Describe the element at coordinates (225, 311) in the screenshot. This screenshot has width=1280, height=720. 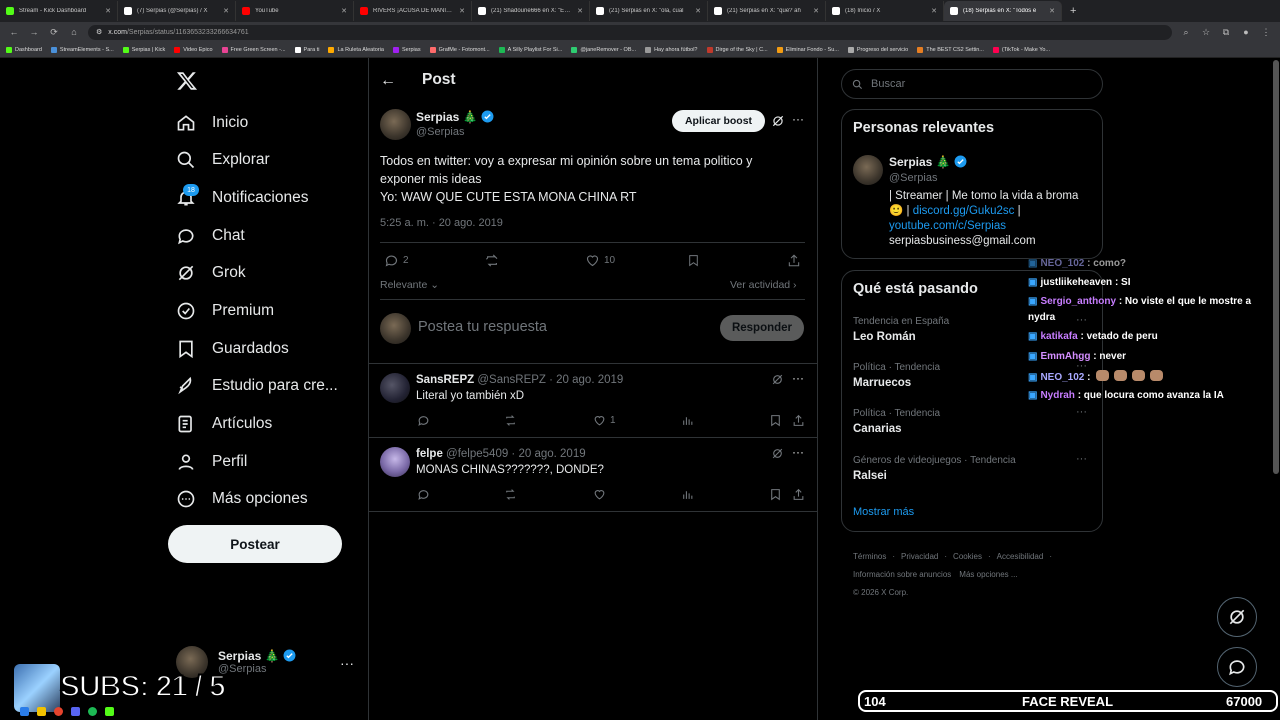
I see `nav-item-premium: Premium` at that location.